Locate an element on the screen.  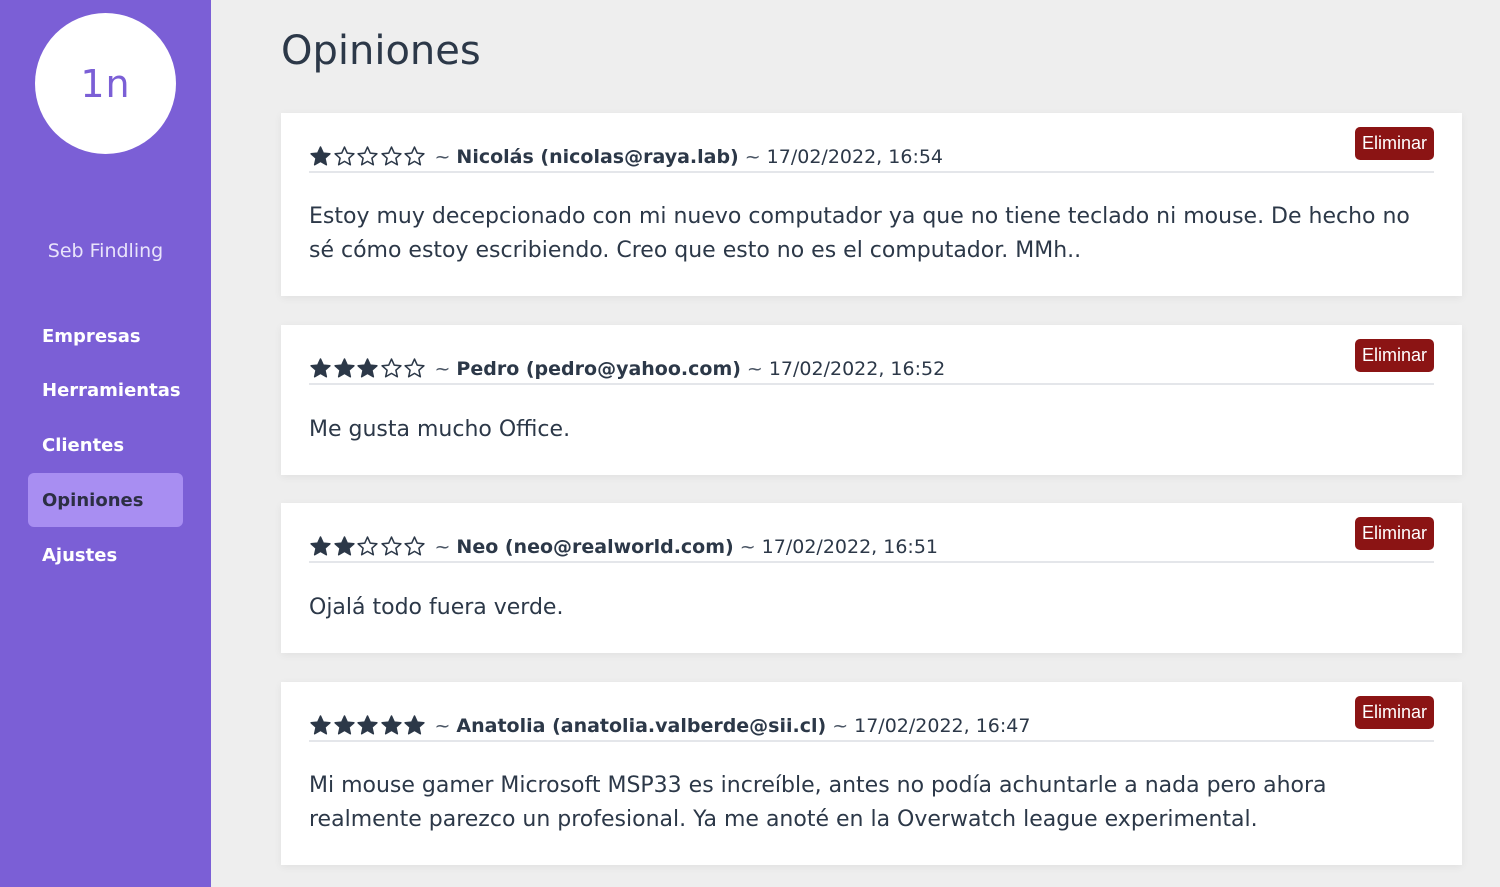
sidebar-item-clientes: Clientes is located at coordinates (105, 446).